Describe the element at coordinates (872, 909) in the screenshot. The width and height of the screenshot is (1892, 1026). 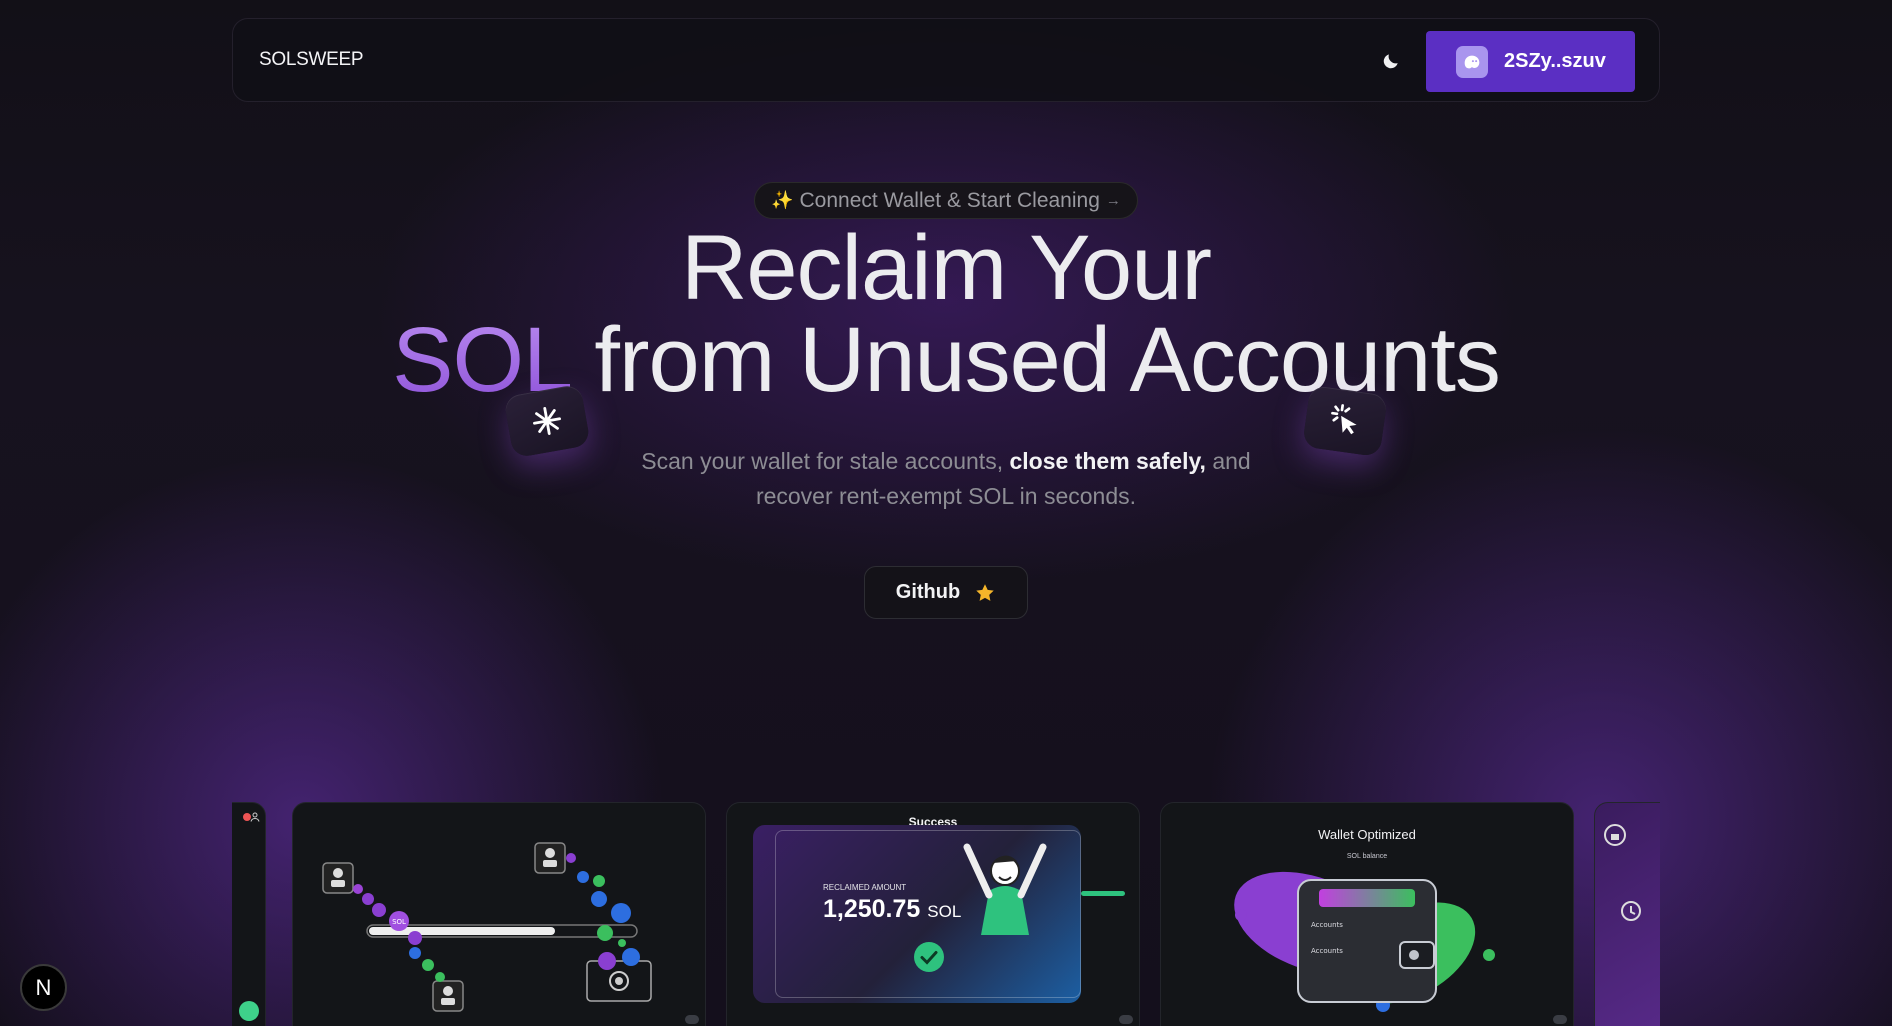
I see `reclaimed-amount: 1,250.75` at that location.